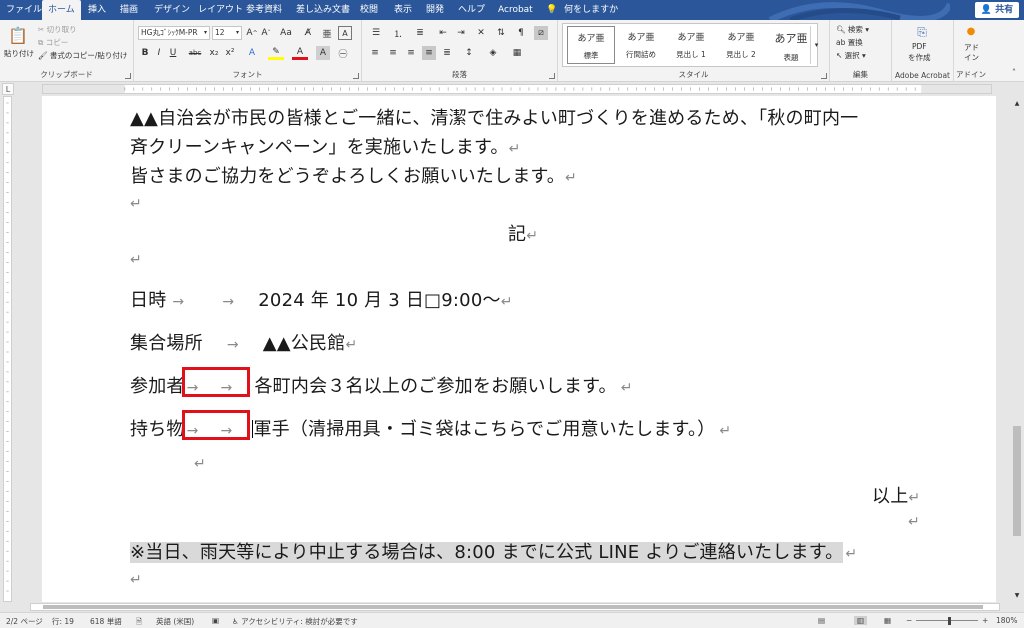 This screenshot has height=628, width=1024. Describe the element at coordinates (515, 10) in the screenshot. I see `tab-acrobat: Acrobat` at that location.